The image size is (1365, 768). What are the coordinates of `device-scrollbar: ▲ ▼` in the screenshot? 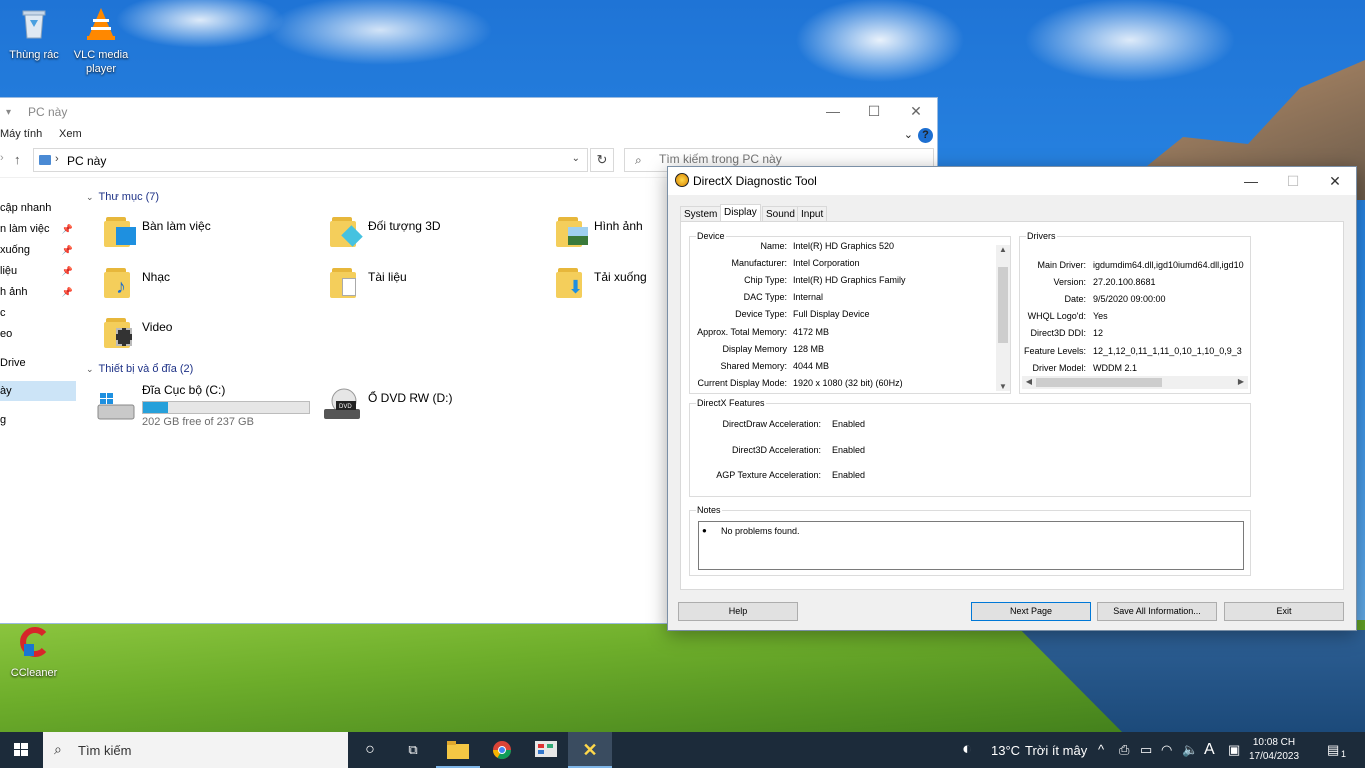 It's located at (1003, 318).